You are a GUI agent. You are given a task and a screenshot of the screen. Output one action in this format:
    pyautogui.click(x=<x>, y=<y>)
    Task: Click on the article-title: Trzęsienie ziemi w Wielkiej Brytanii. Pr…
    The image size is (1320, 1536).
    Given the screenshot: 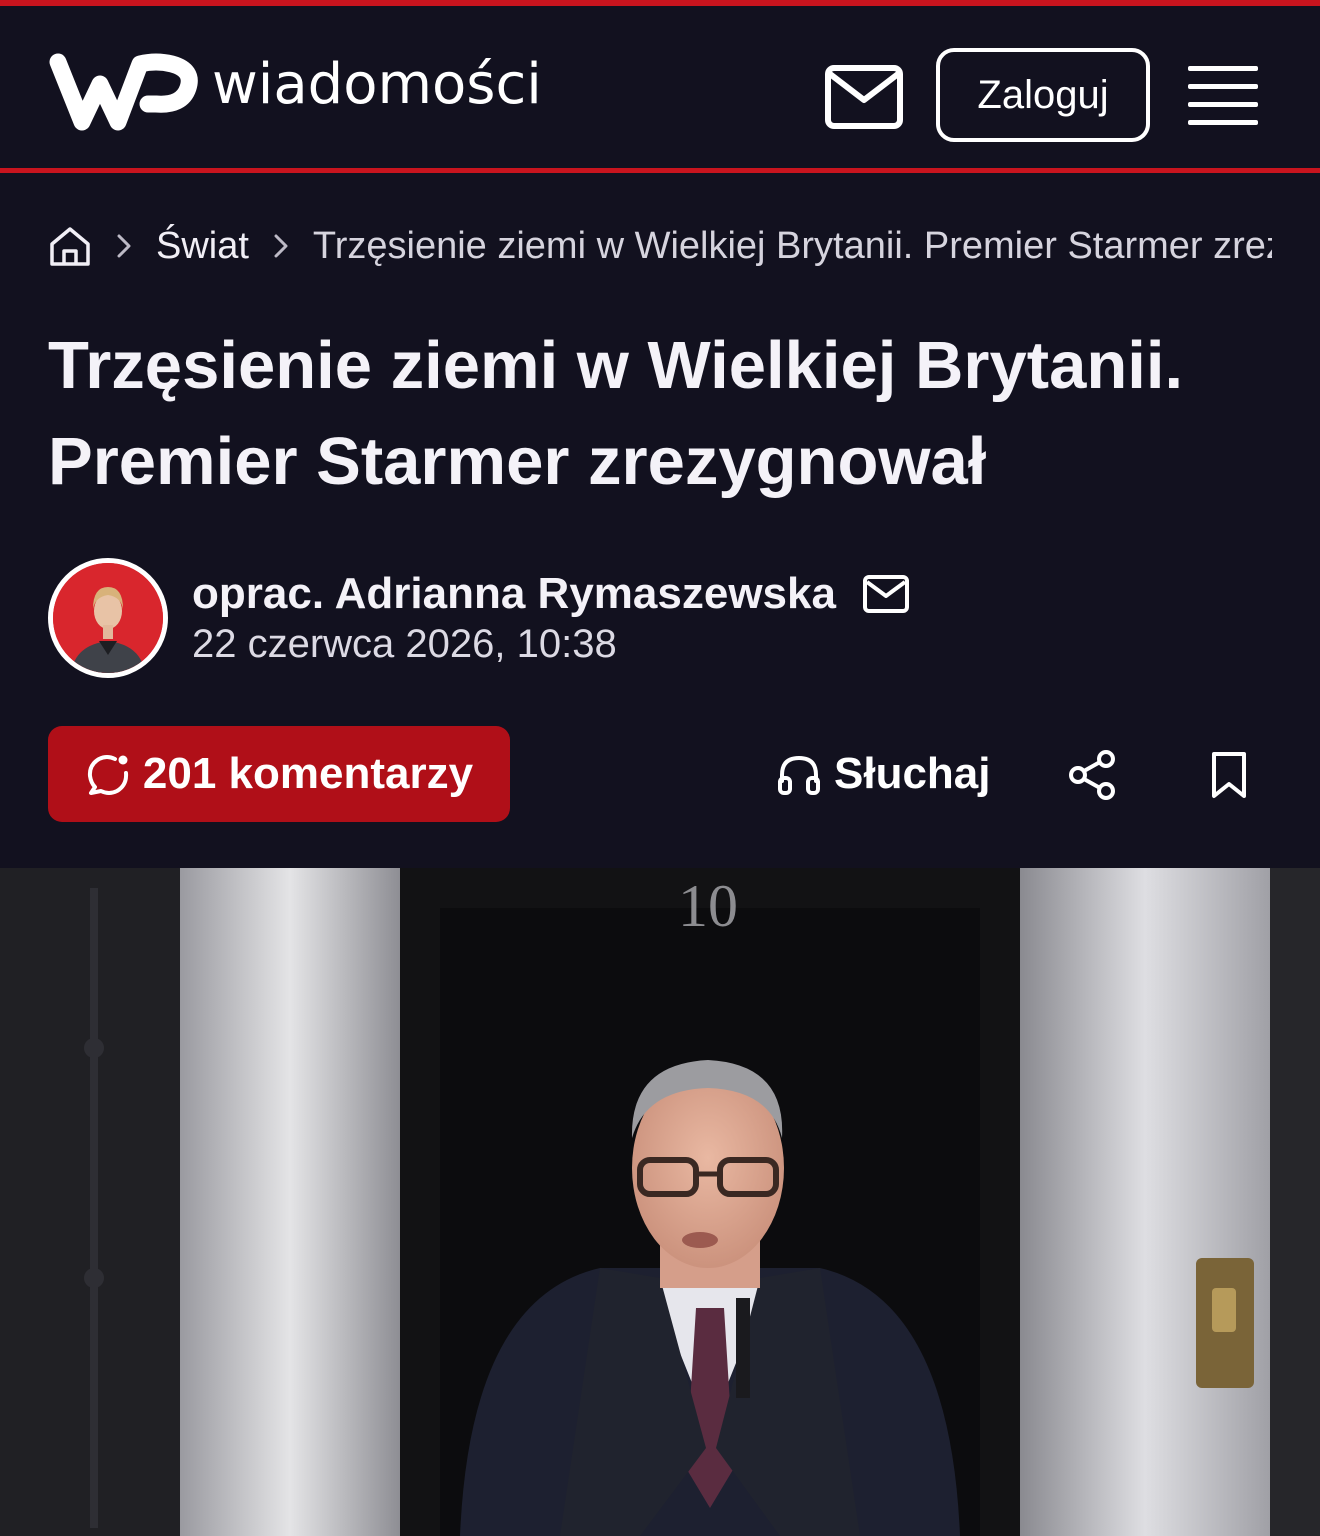 What is the action you would take?
    pyautogui.click(x=616, y=413)
    